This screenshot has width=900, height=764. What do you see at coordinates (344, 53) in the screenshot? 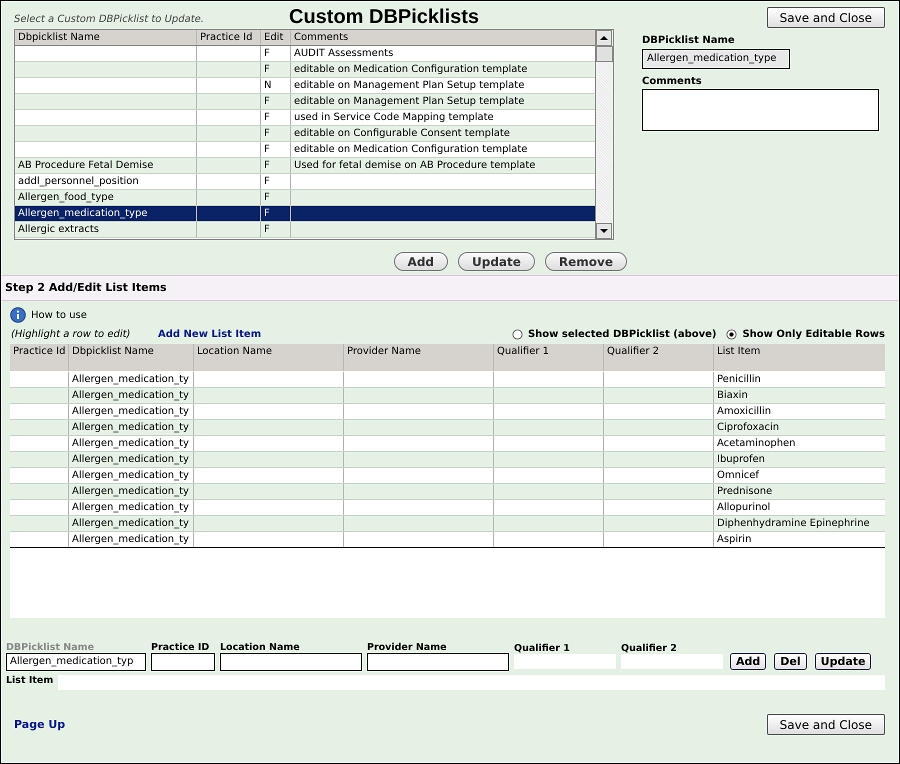
I see `table-cell: AUDIT Assessments` at bounding box center [344, 53].